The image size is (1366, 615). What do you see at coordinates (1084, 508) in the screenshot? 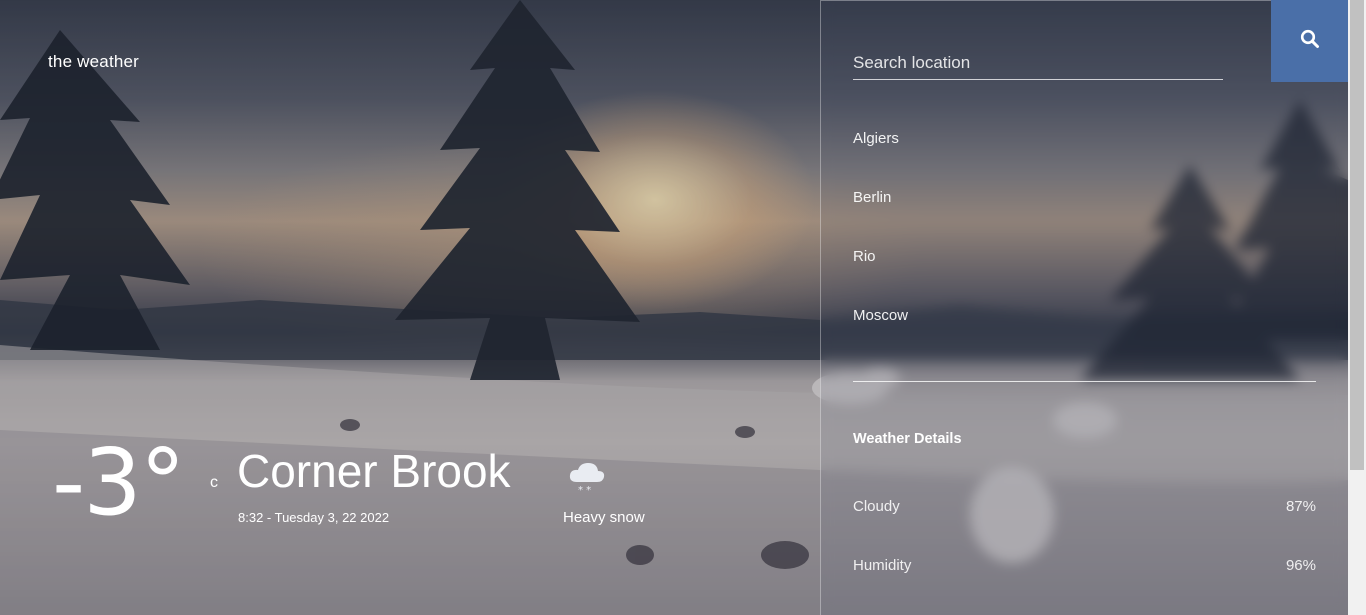
I see `detail-row-cloudy: Cloudy 87%` at bounding box center [1084, 508].